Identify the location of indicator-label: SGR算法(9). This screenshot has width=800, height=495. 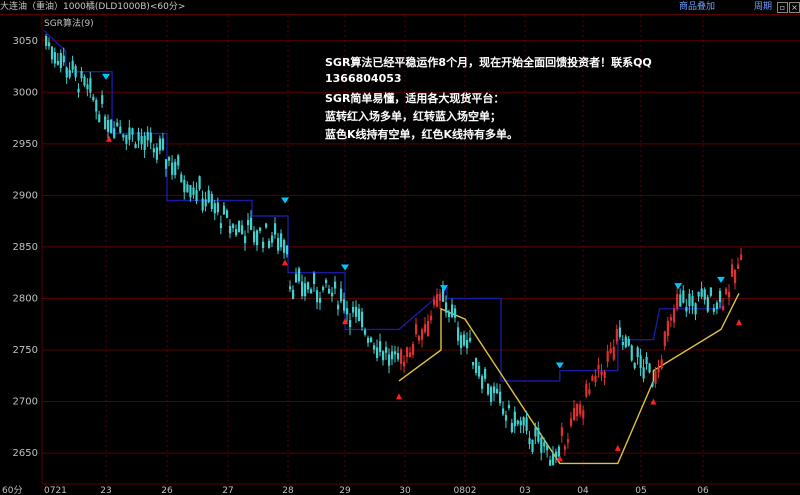
(69, 23).